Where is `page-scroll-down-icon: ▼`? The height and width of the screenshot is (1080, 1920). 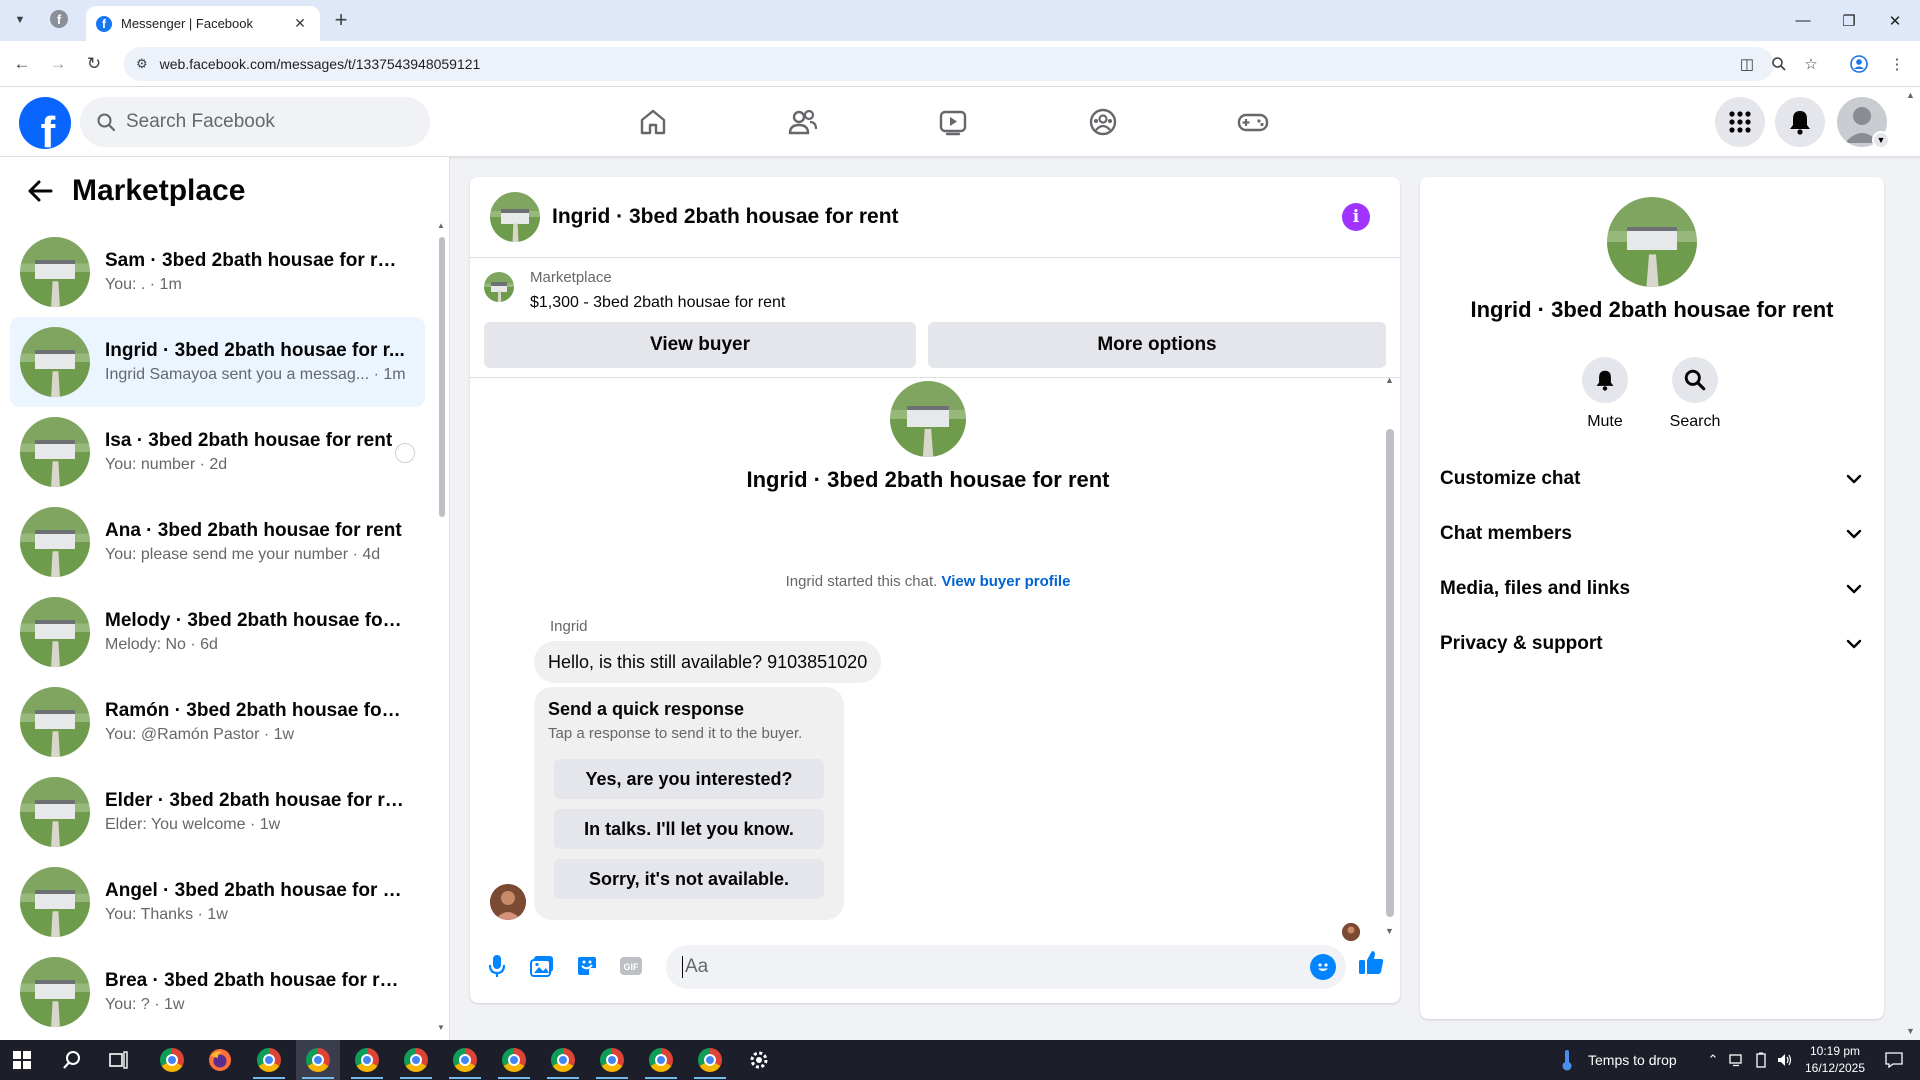
page-scroll-down-icon: ▼ is located at coordinates (1910, 1031).